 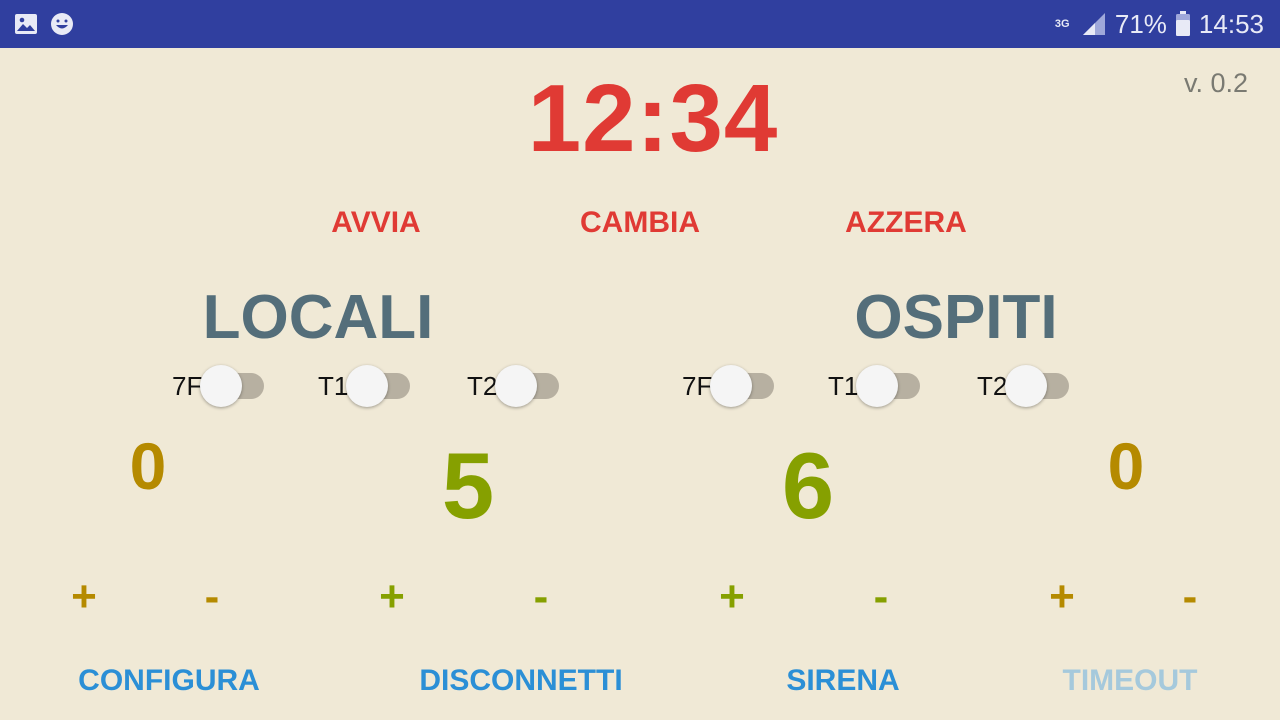 I want to click on away-switch-7f: 7F, so click(x=728, y=386).